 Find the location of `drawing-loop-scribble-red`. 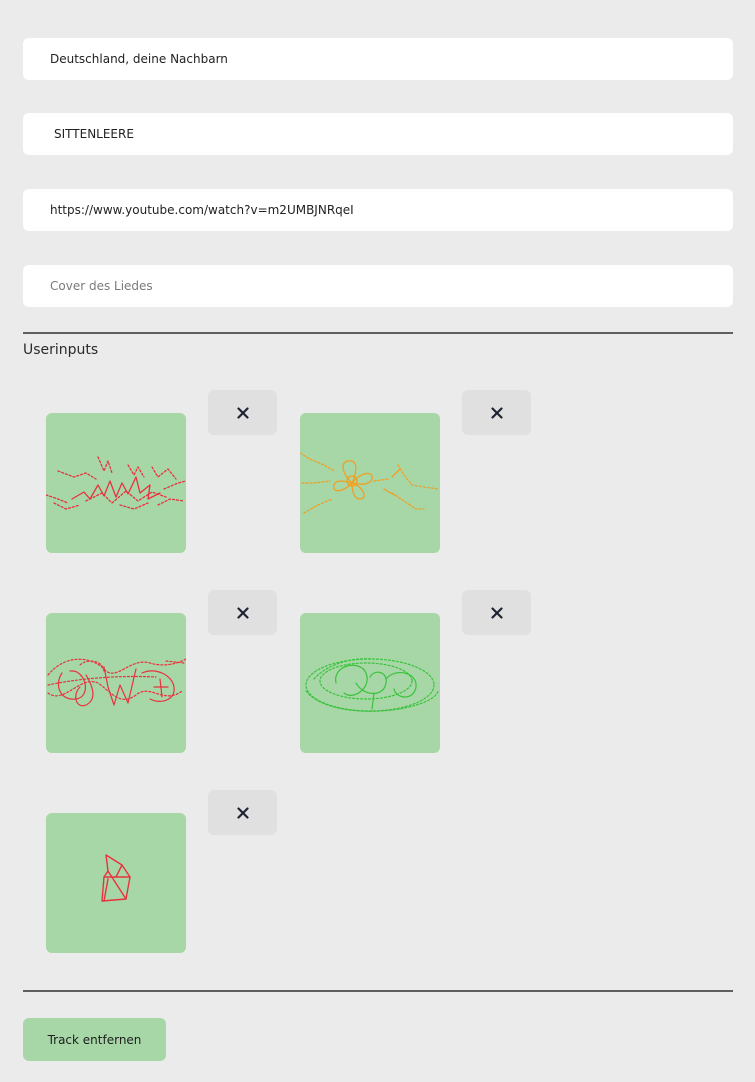

drawing-loop-scribble-red is located at coordinates (116, 682).